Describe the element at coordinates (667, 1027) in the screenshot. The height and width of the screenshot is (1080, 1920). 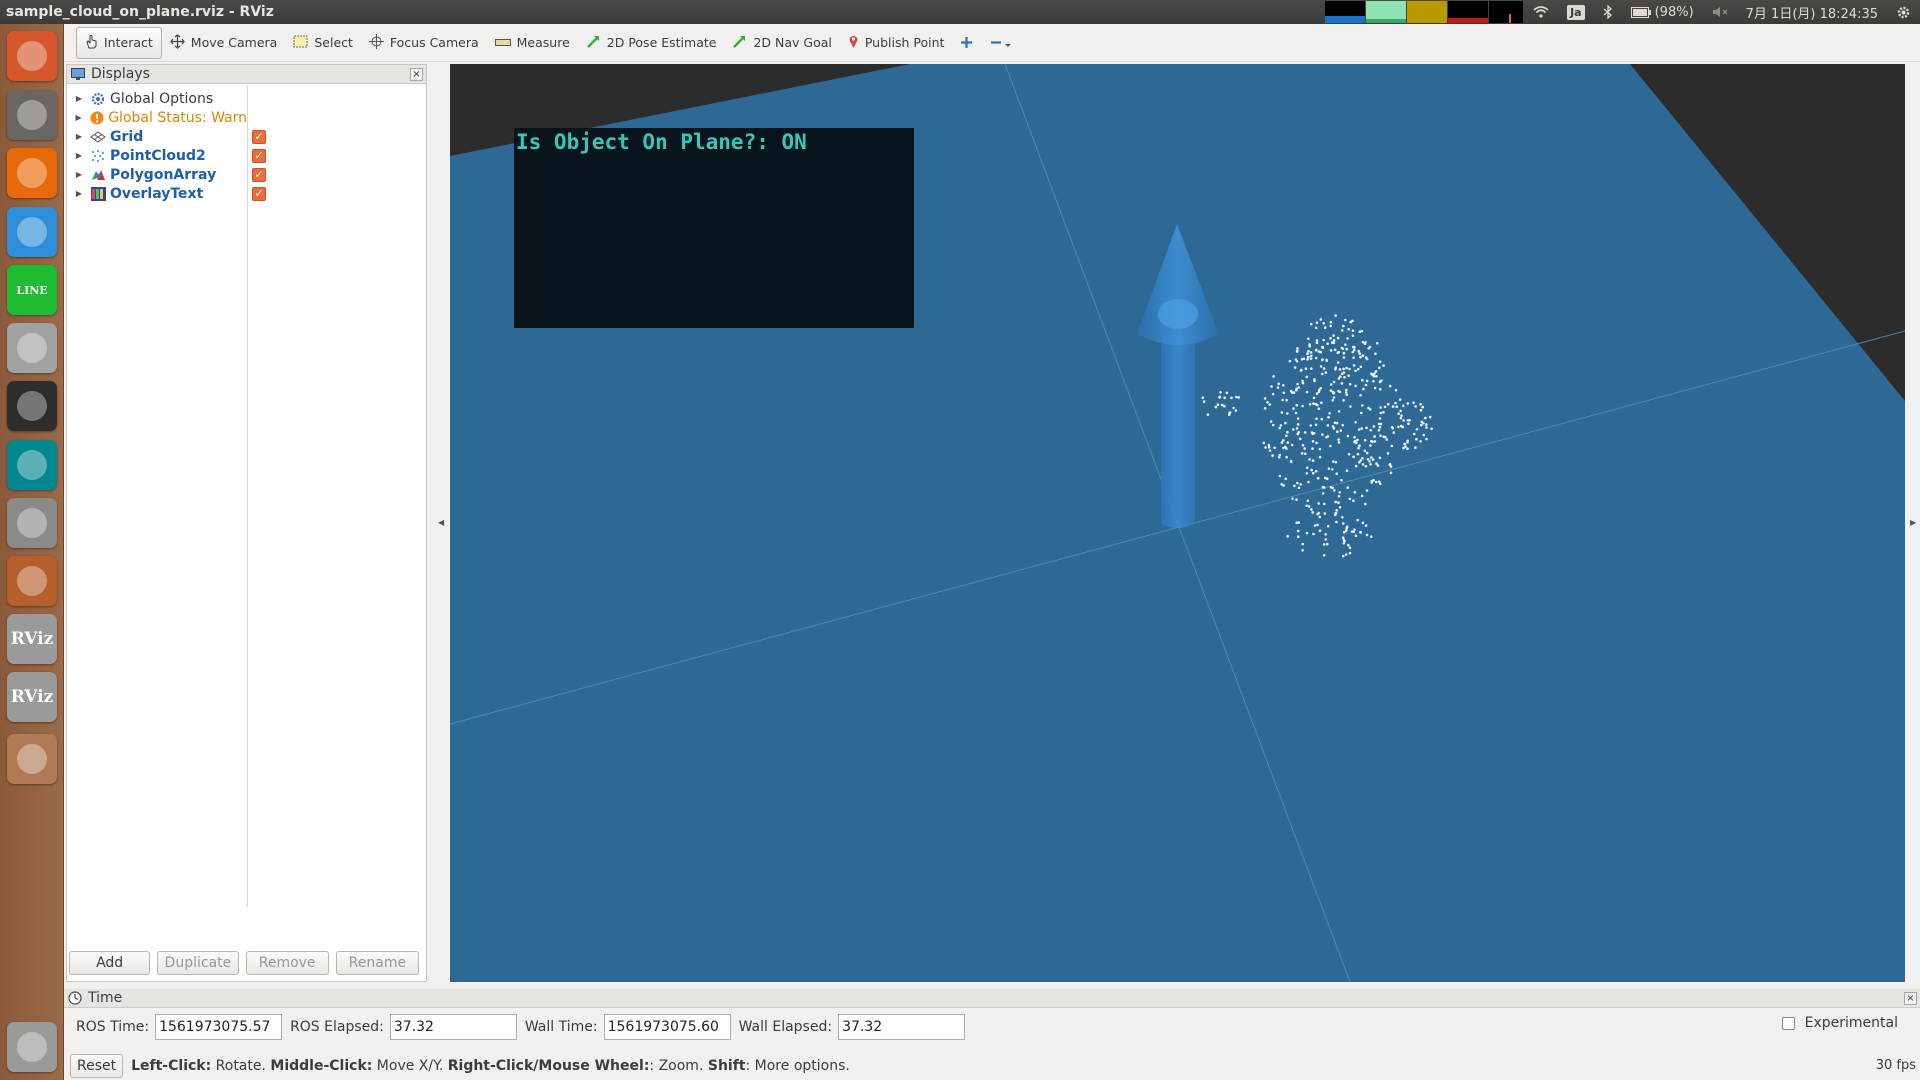
I see `wall-time-field: 1561973075.60` at that location.